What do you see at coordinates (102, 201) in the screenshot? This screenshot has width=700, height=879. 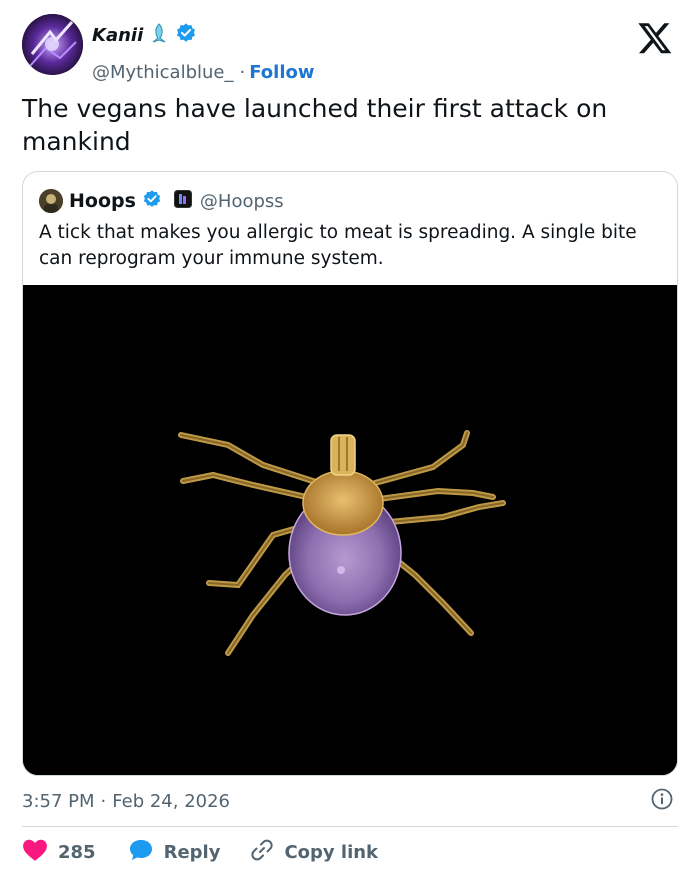 I see `quote-display-name: Hoops` at bounding box center [102, 201].